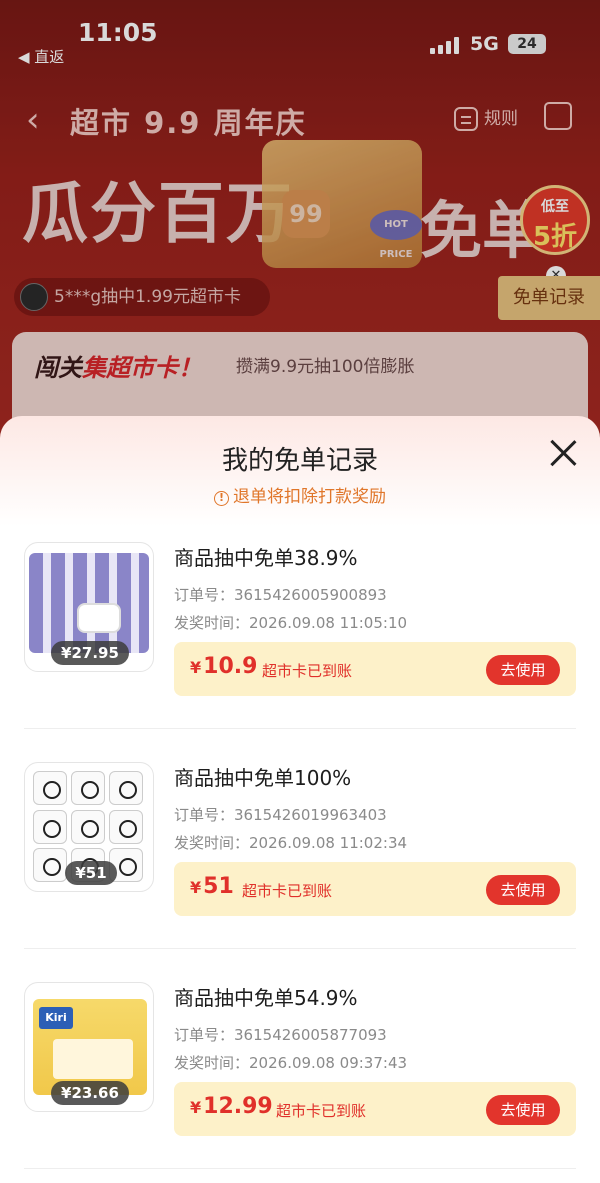  Describe the element at coordinates (230, 666) in the screenshot. I see `amount-value: 10.9` at that location.